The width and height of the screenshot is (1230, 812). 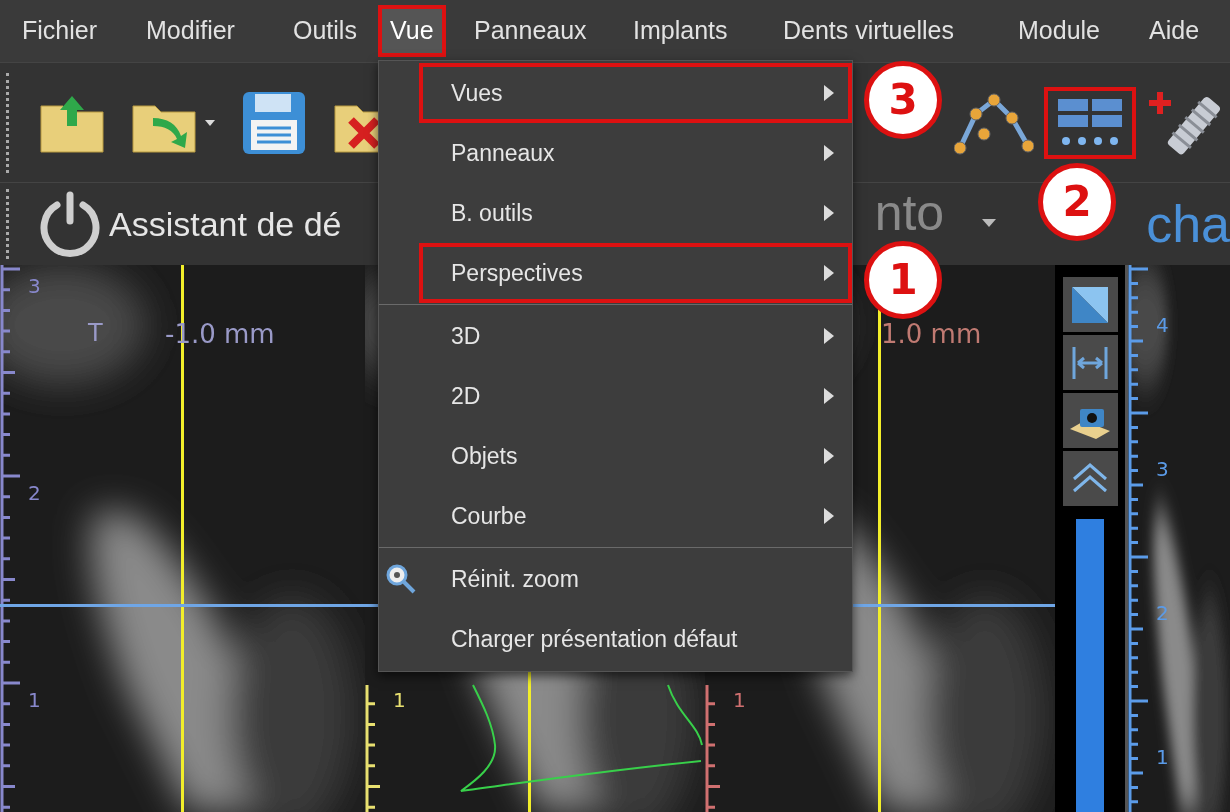 I want to click on menu-bar-item: Dents virtuelles, so click(x=868, y=31).